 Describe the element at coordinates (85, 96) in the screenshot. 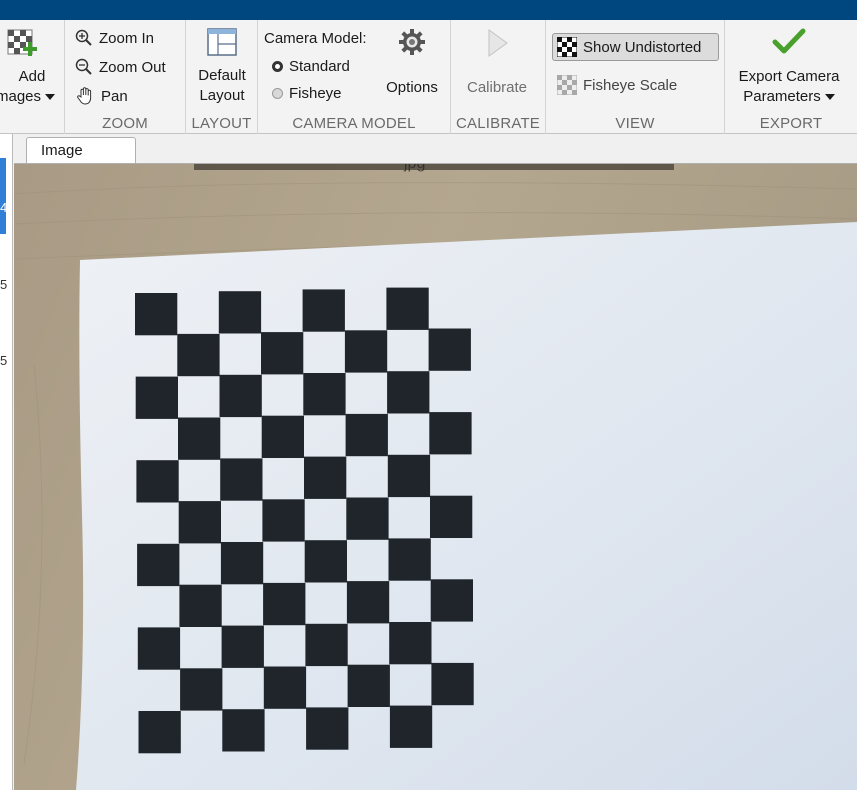

I see `hand-pan-icon` at that location.